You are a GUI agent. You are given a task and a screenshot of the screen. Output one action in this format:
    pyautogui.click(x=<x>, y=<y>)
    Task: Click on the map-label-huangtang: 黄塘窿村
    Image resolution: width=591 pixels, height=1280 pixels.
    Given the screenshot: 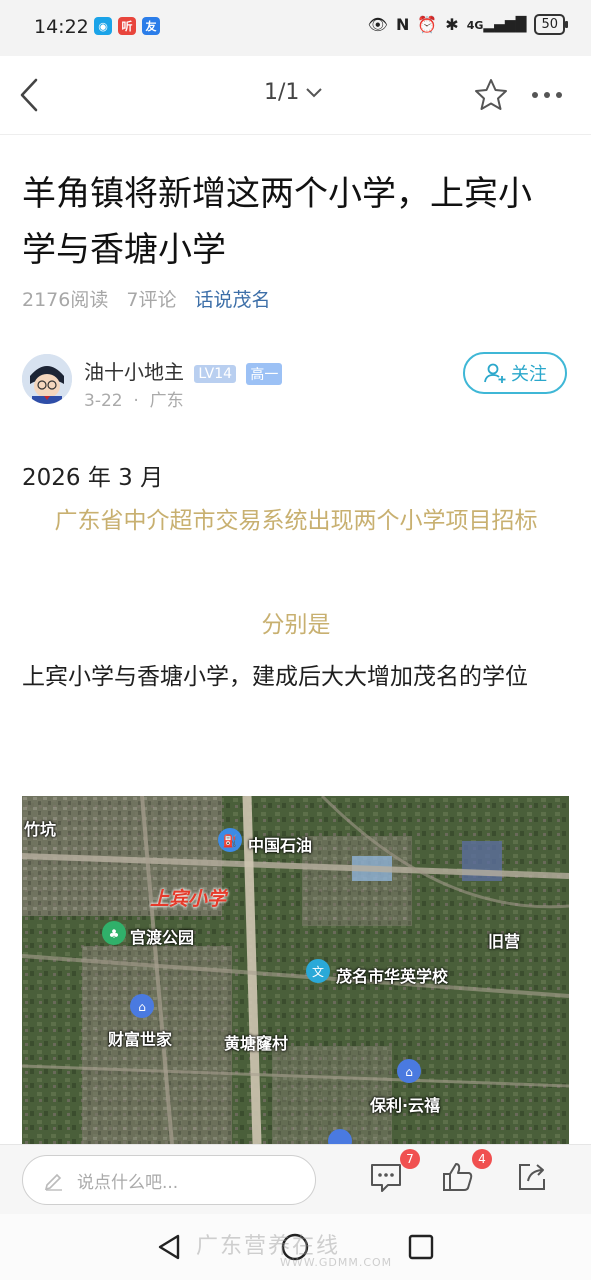 What is the action you would take?
    pyautogui.click(x=256, y=1043)
    